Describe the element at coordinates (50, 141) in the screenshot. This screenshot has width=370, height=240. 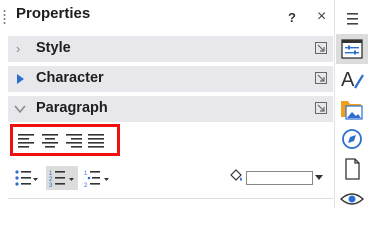
I see `align-center-icon` at that location.